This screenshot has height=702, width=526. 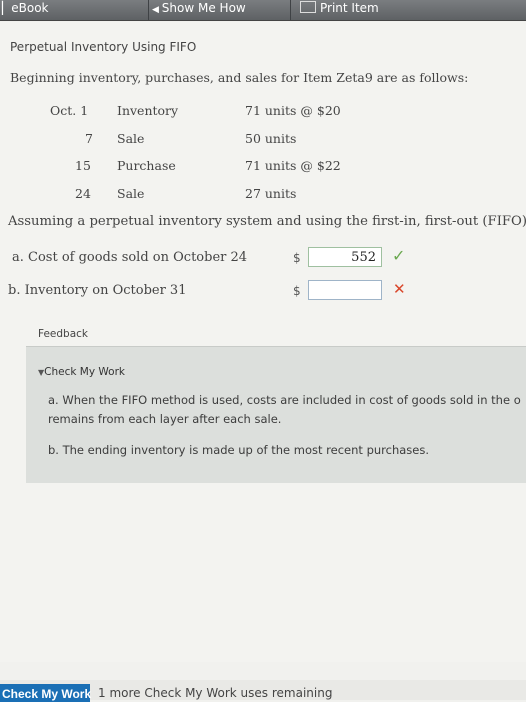 I want to click on feedback-a-line2: remains from each layer after each sale., so click(x=165, y=419).